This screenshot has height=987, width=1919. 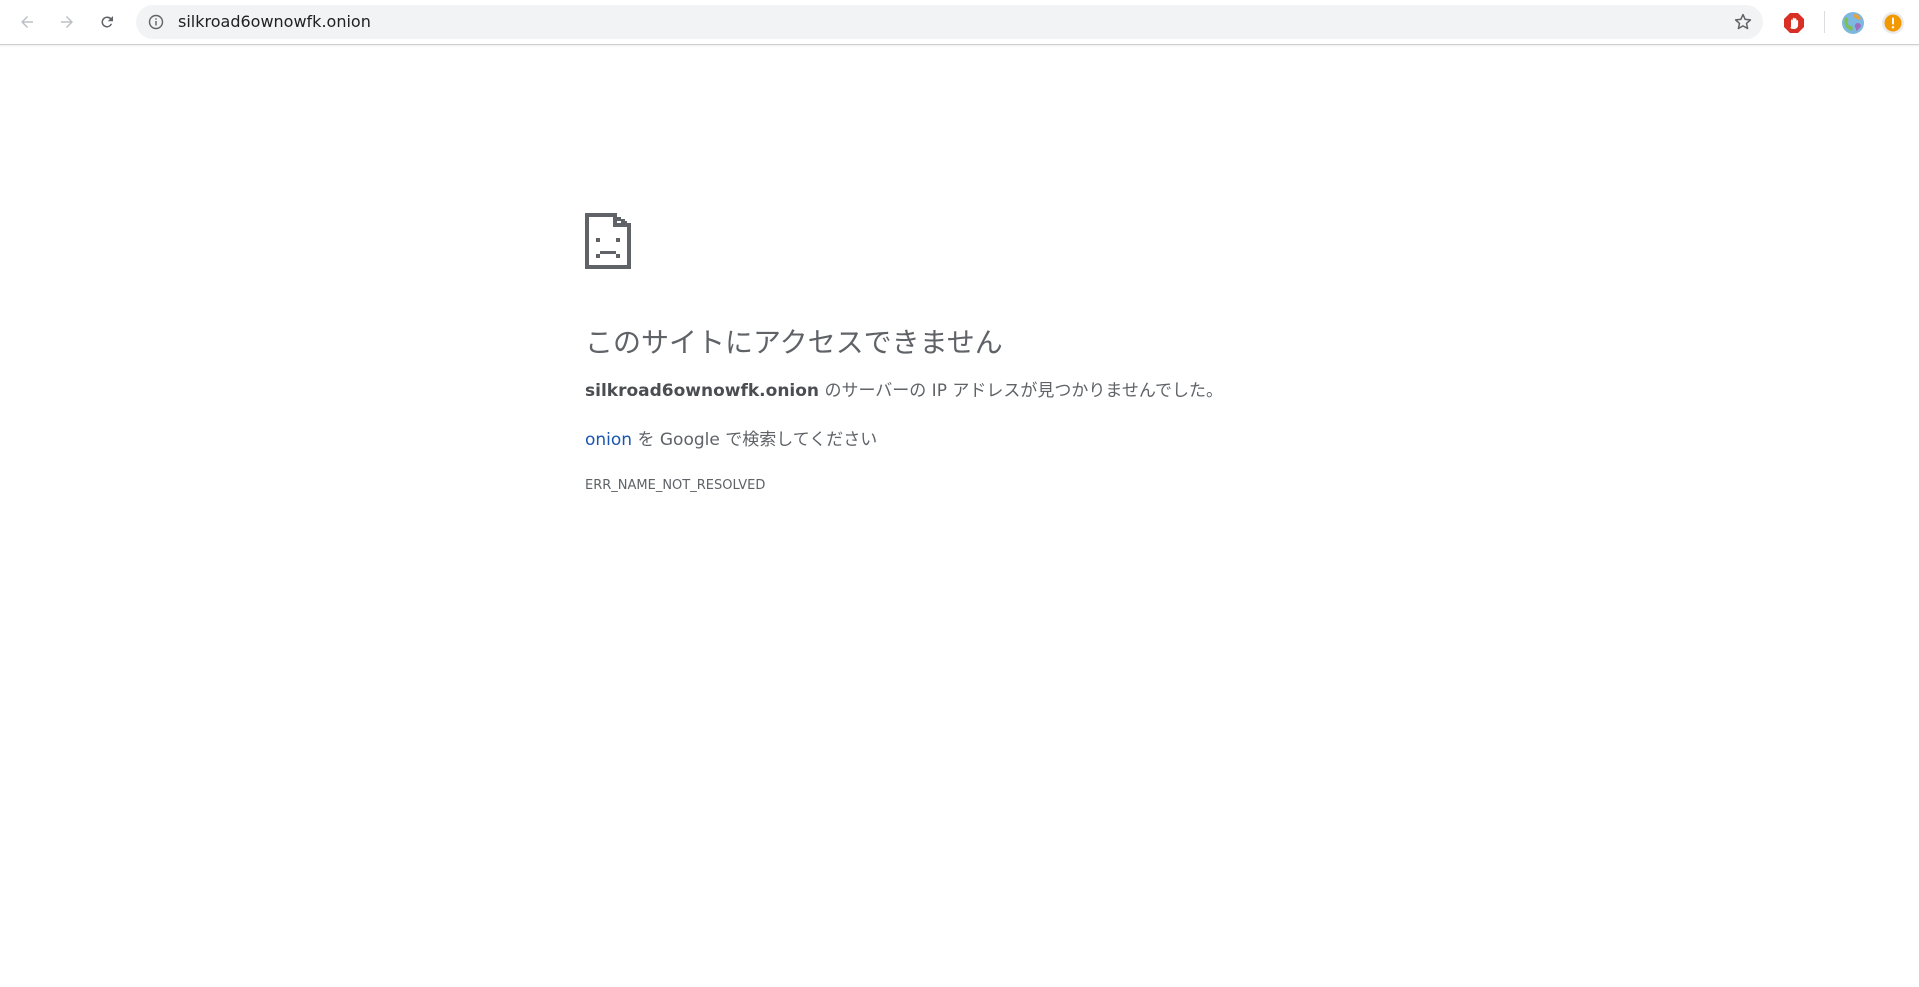 I want to click on globe-icon, so click(x=1853, y=23).